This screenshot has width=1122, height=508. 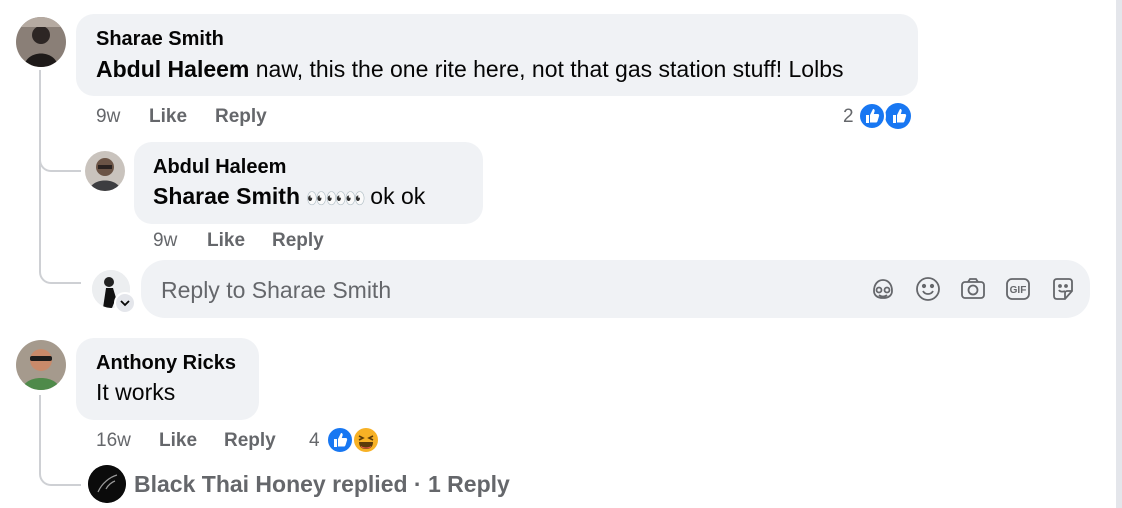 I want to click on svg-text: GIF, so click(x=1018, y=290).